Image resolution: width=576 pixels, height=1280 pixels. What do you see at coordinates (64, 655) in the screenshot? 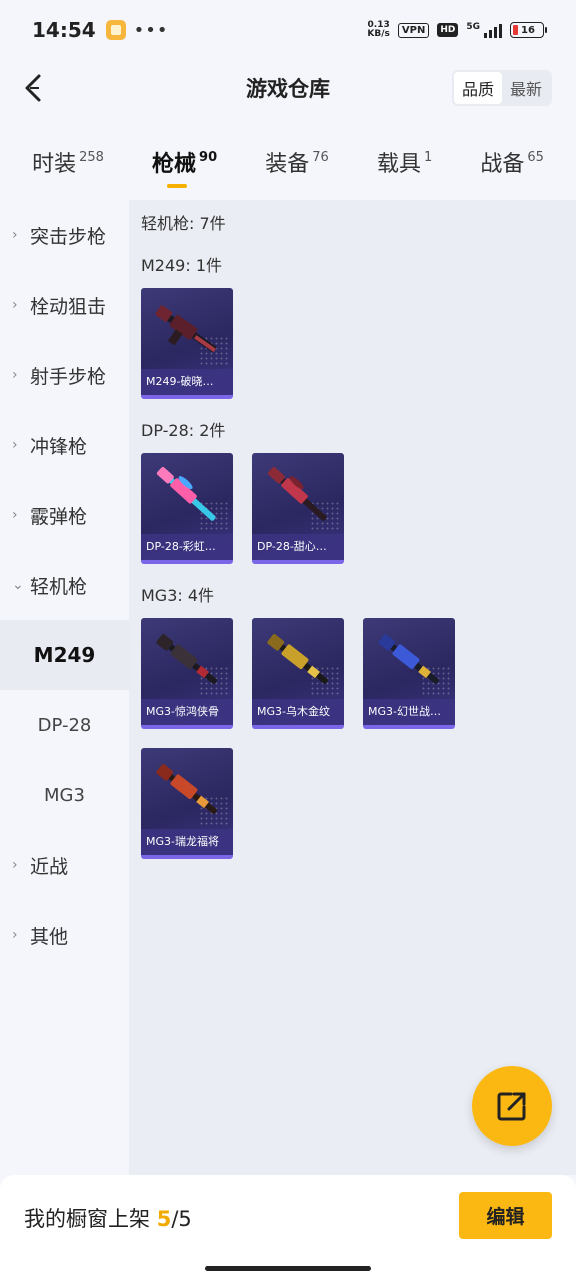
I see `sidebar-subitem-m249: M249` at bounding box center [64, 655].